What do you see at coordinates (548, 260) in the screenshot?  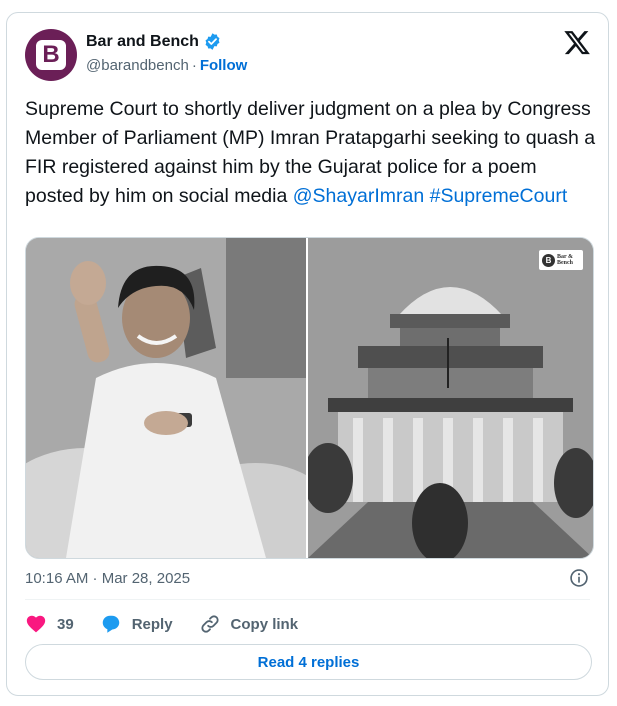 I see `watermark-logo-icon: B` at bounding box center [548, 260].